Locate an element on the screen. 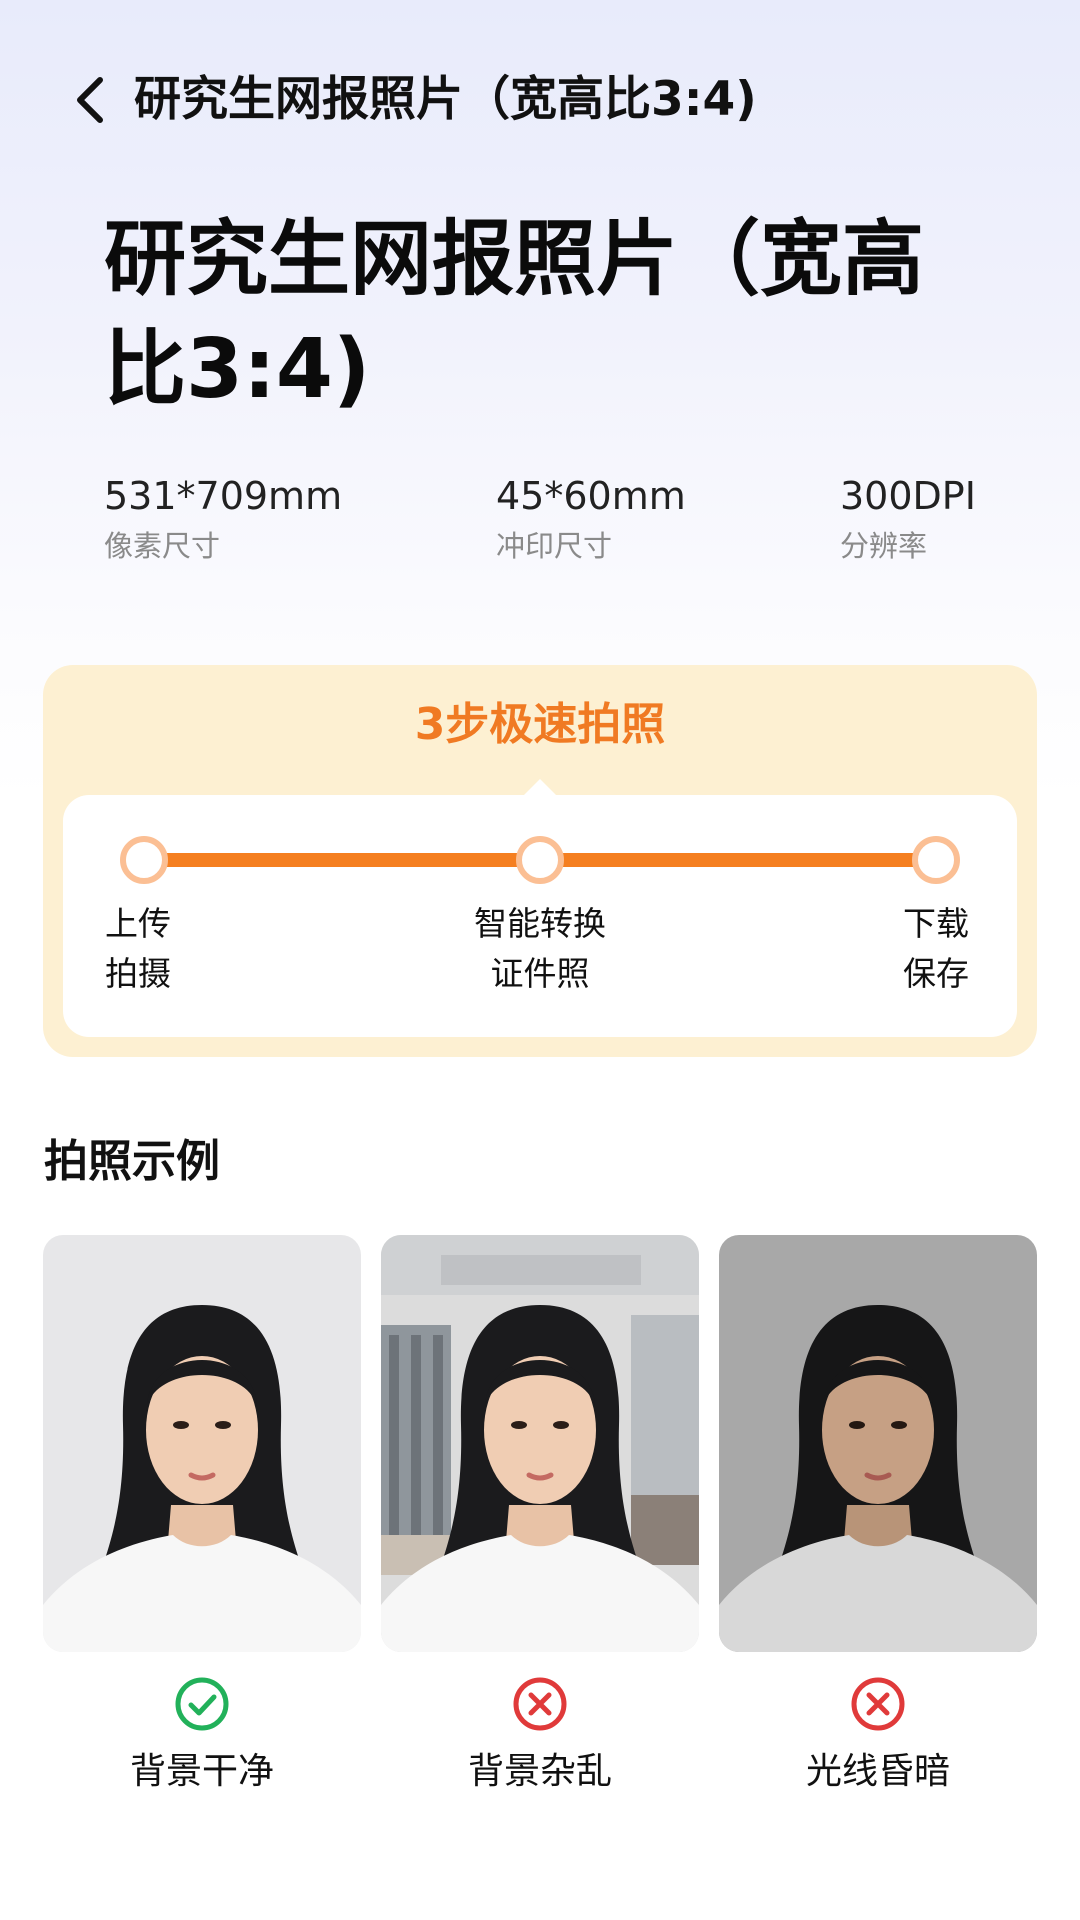 This screenshot has height=1920, width=1080. examples-title: 拍照示例 is located at coordinates (132, 1161).